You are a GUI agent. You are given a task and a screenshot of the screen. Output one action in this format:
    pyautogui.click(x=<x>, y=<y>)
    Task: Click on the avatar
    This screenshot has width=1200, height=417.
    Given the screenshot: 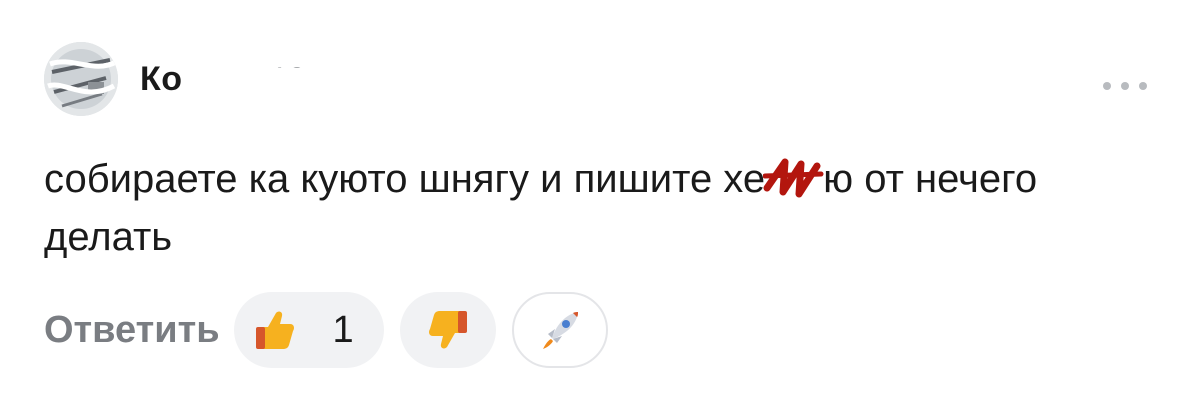 What is the action you would take?
    pyautogui.click(x=81, y=79)
    